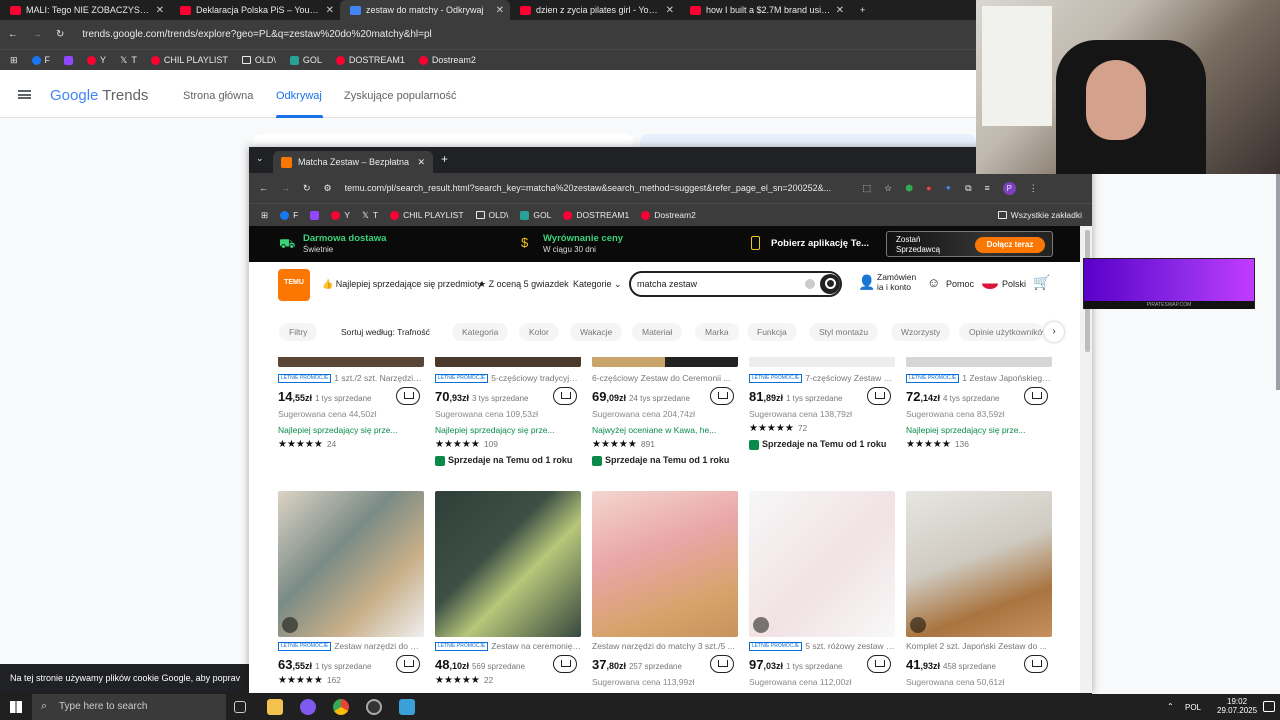 The width and height of the screenshot is (1280, 720). I want to click on google-trends-logo: Google Trends, so click(99, 95).